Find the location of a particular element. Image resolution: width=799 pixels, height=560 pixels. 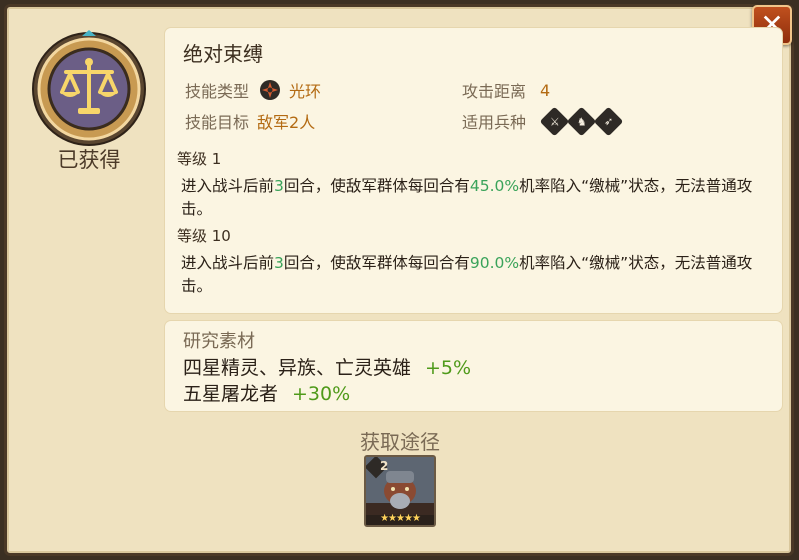

attack-range-value: 4 is located at coordinates (545, 90).